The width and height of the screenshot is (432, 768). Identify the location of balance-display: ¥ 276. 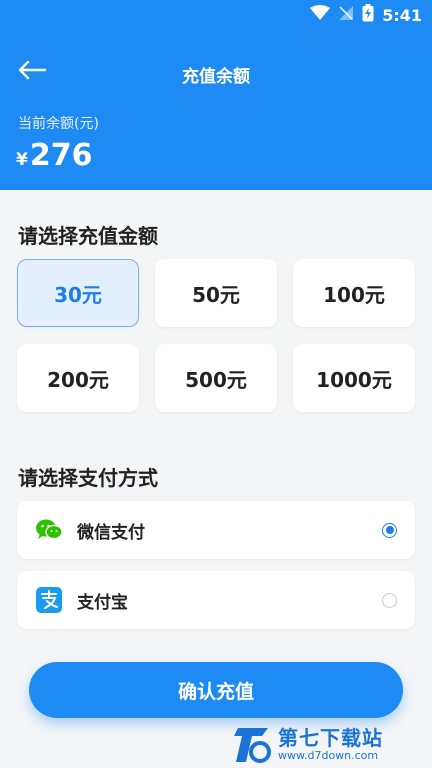
(54, 155).